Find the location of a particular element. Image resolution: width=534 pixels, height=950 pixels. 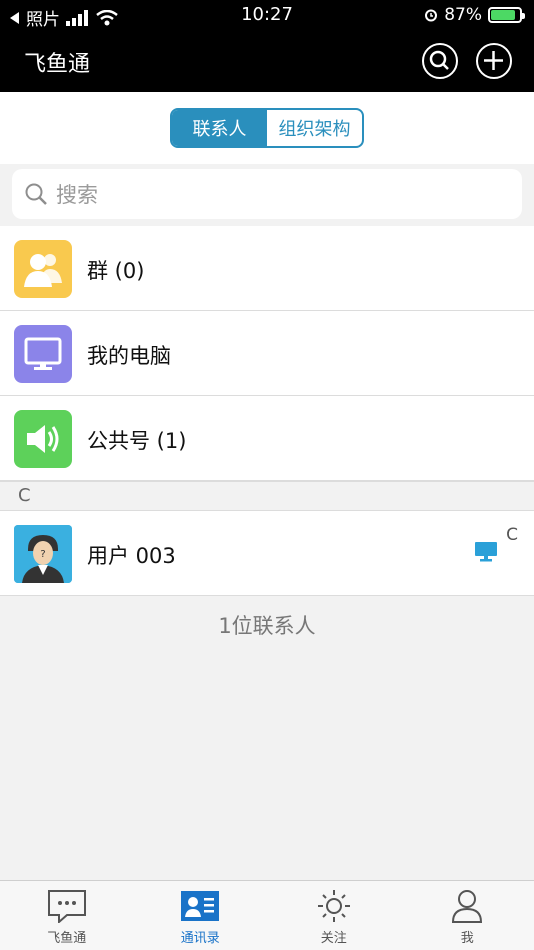

section-header: C is located at coordinates (267, 496).